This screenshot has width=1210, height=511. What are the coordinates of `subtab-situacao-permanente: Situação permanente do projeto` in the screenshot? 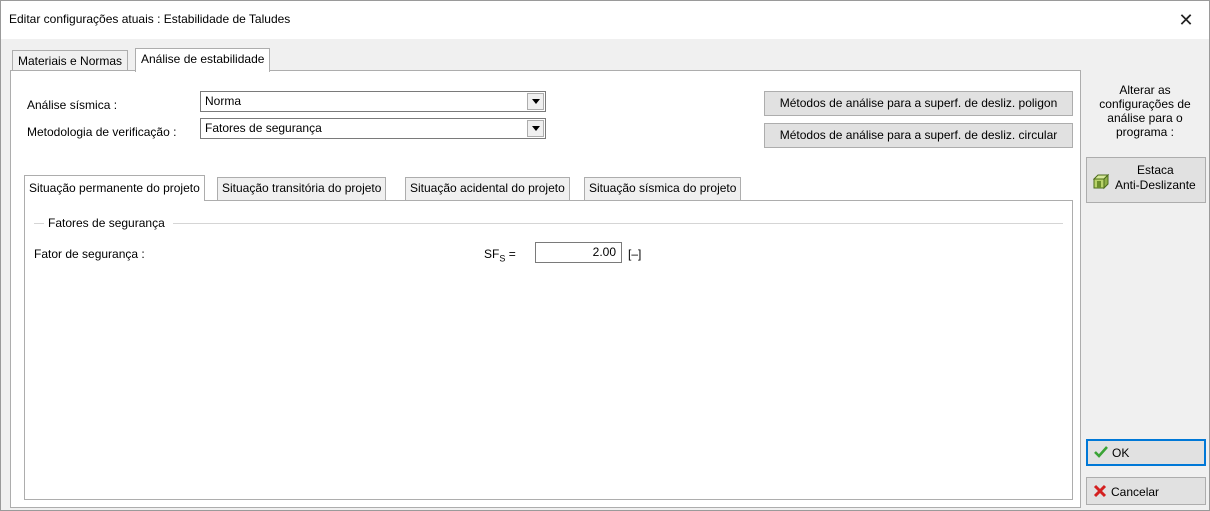 It's located at (114, 188).